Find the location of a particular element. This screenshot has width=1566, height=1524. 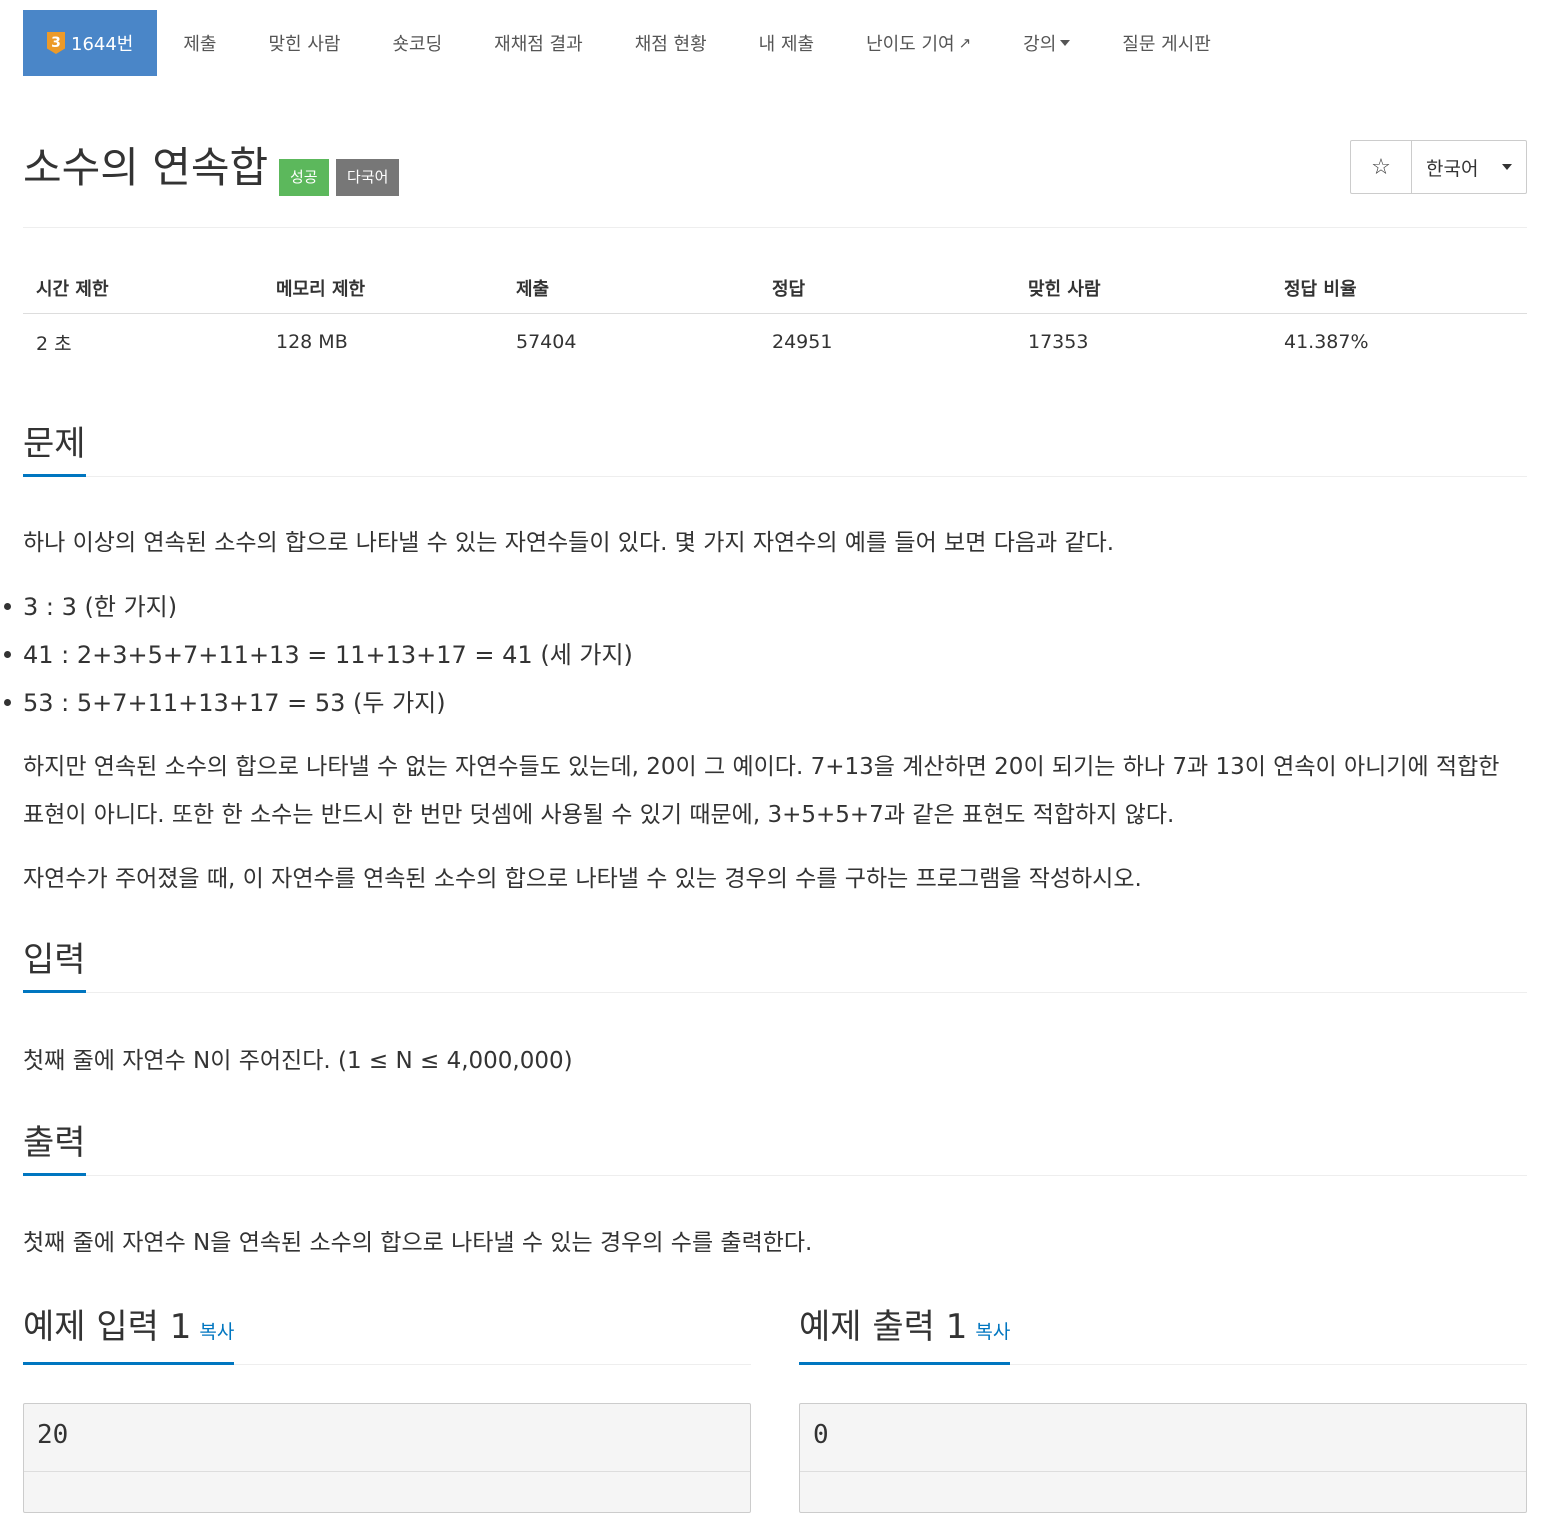

nav-my-submissions: 내 제출 is located at coordinates (786, 43).